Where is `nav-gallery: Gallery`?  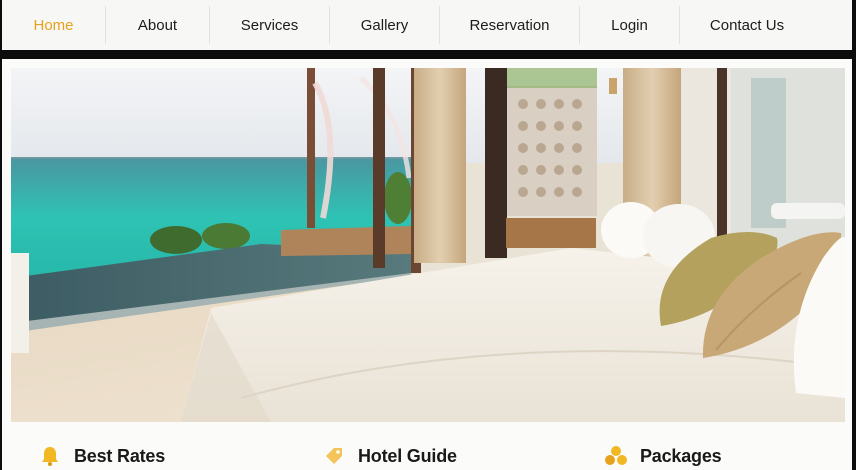 nav-gallery: Gallery is located at coordinates (385, 25).